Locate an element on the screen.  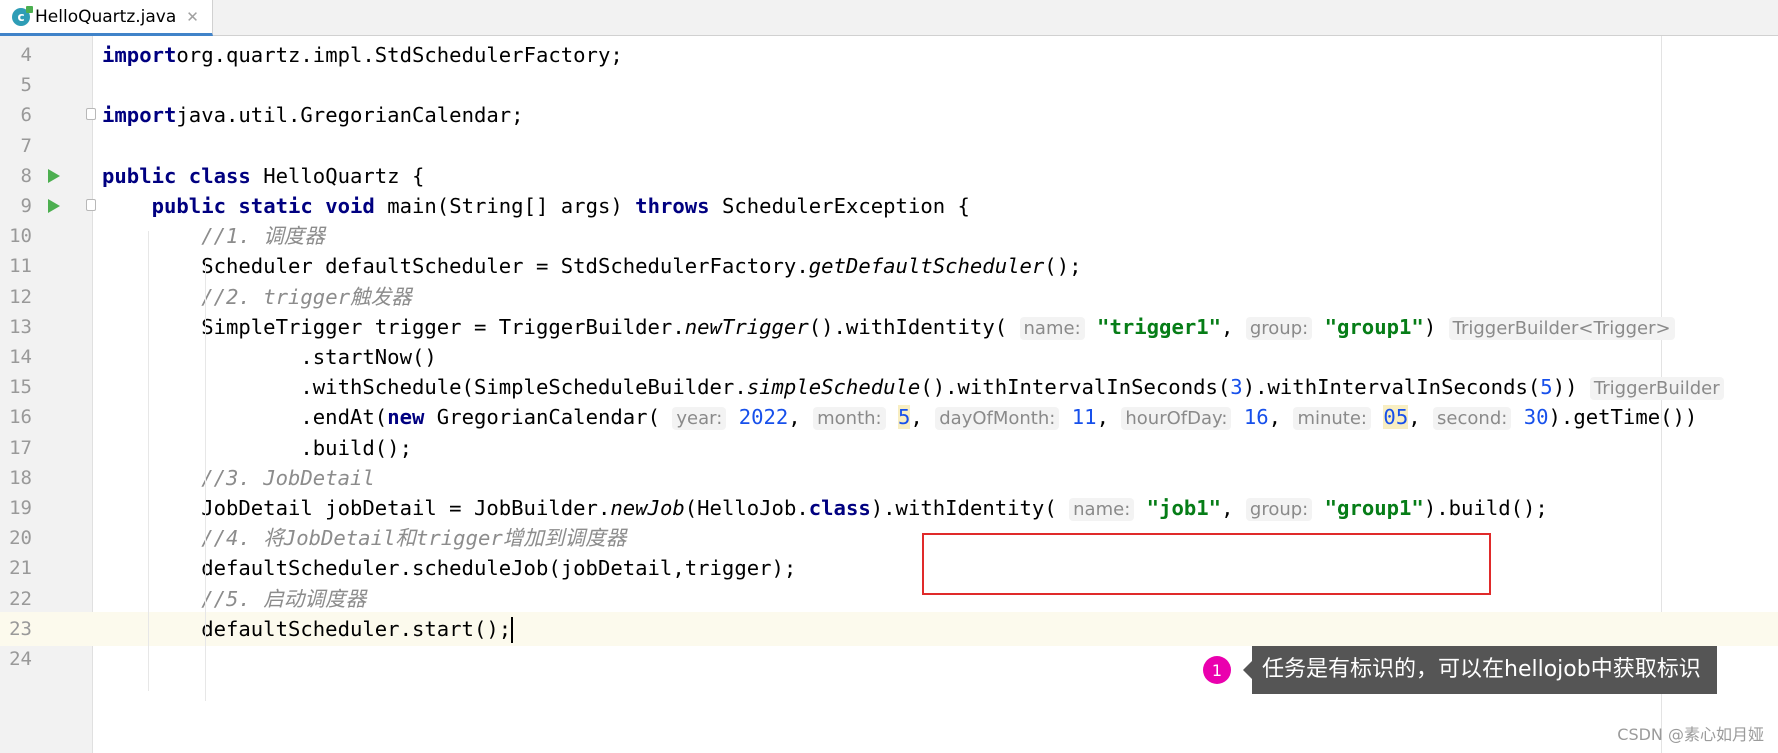
code-token: ).withIdentity( is located at coordinates (970, 508).